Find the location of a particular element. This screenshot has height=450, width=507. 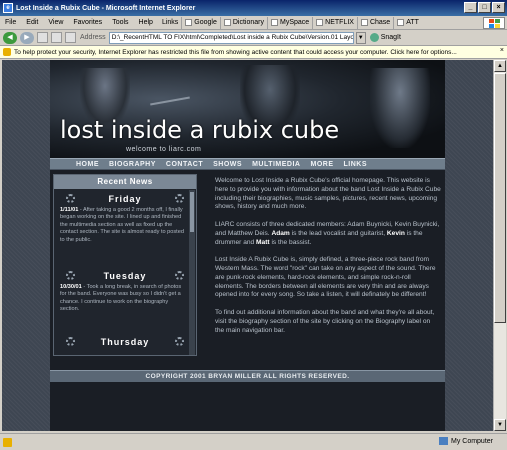

links-label: Links is located at coordinates (170, 22).